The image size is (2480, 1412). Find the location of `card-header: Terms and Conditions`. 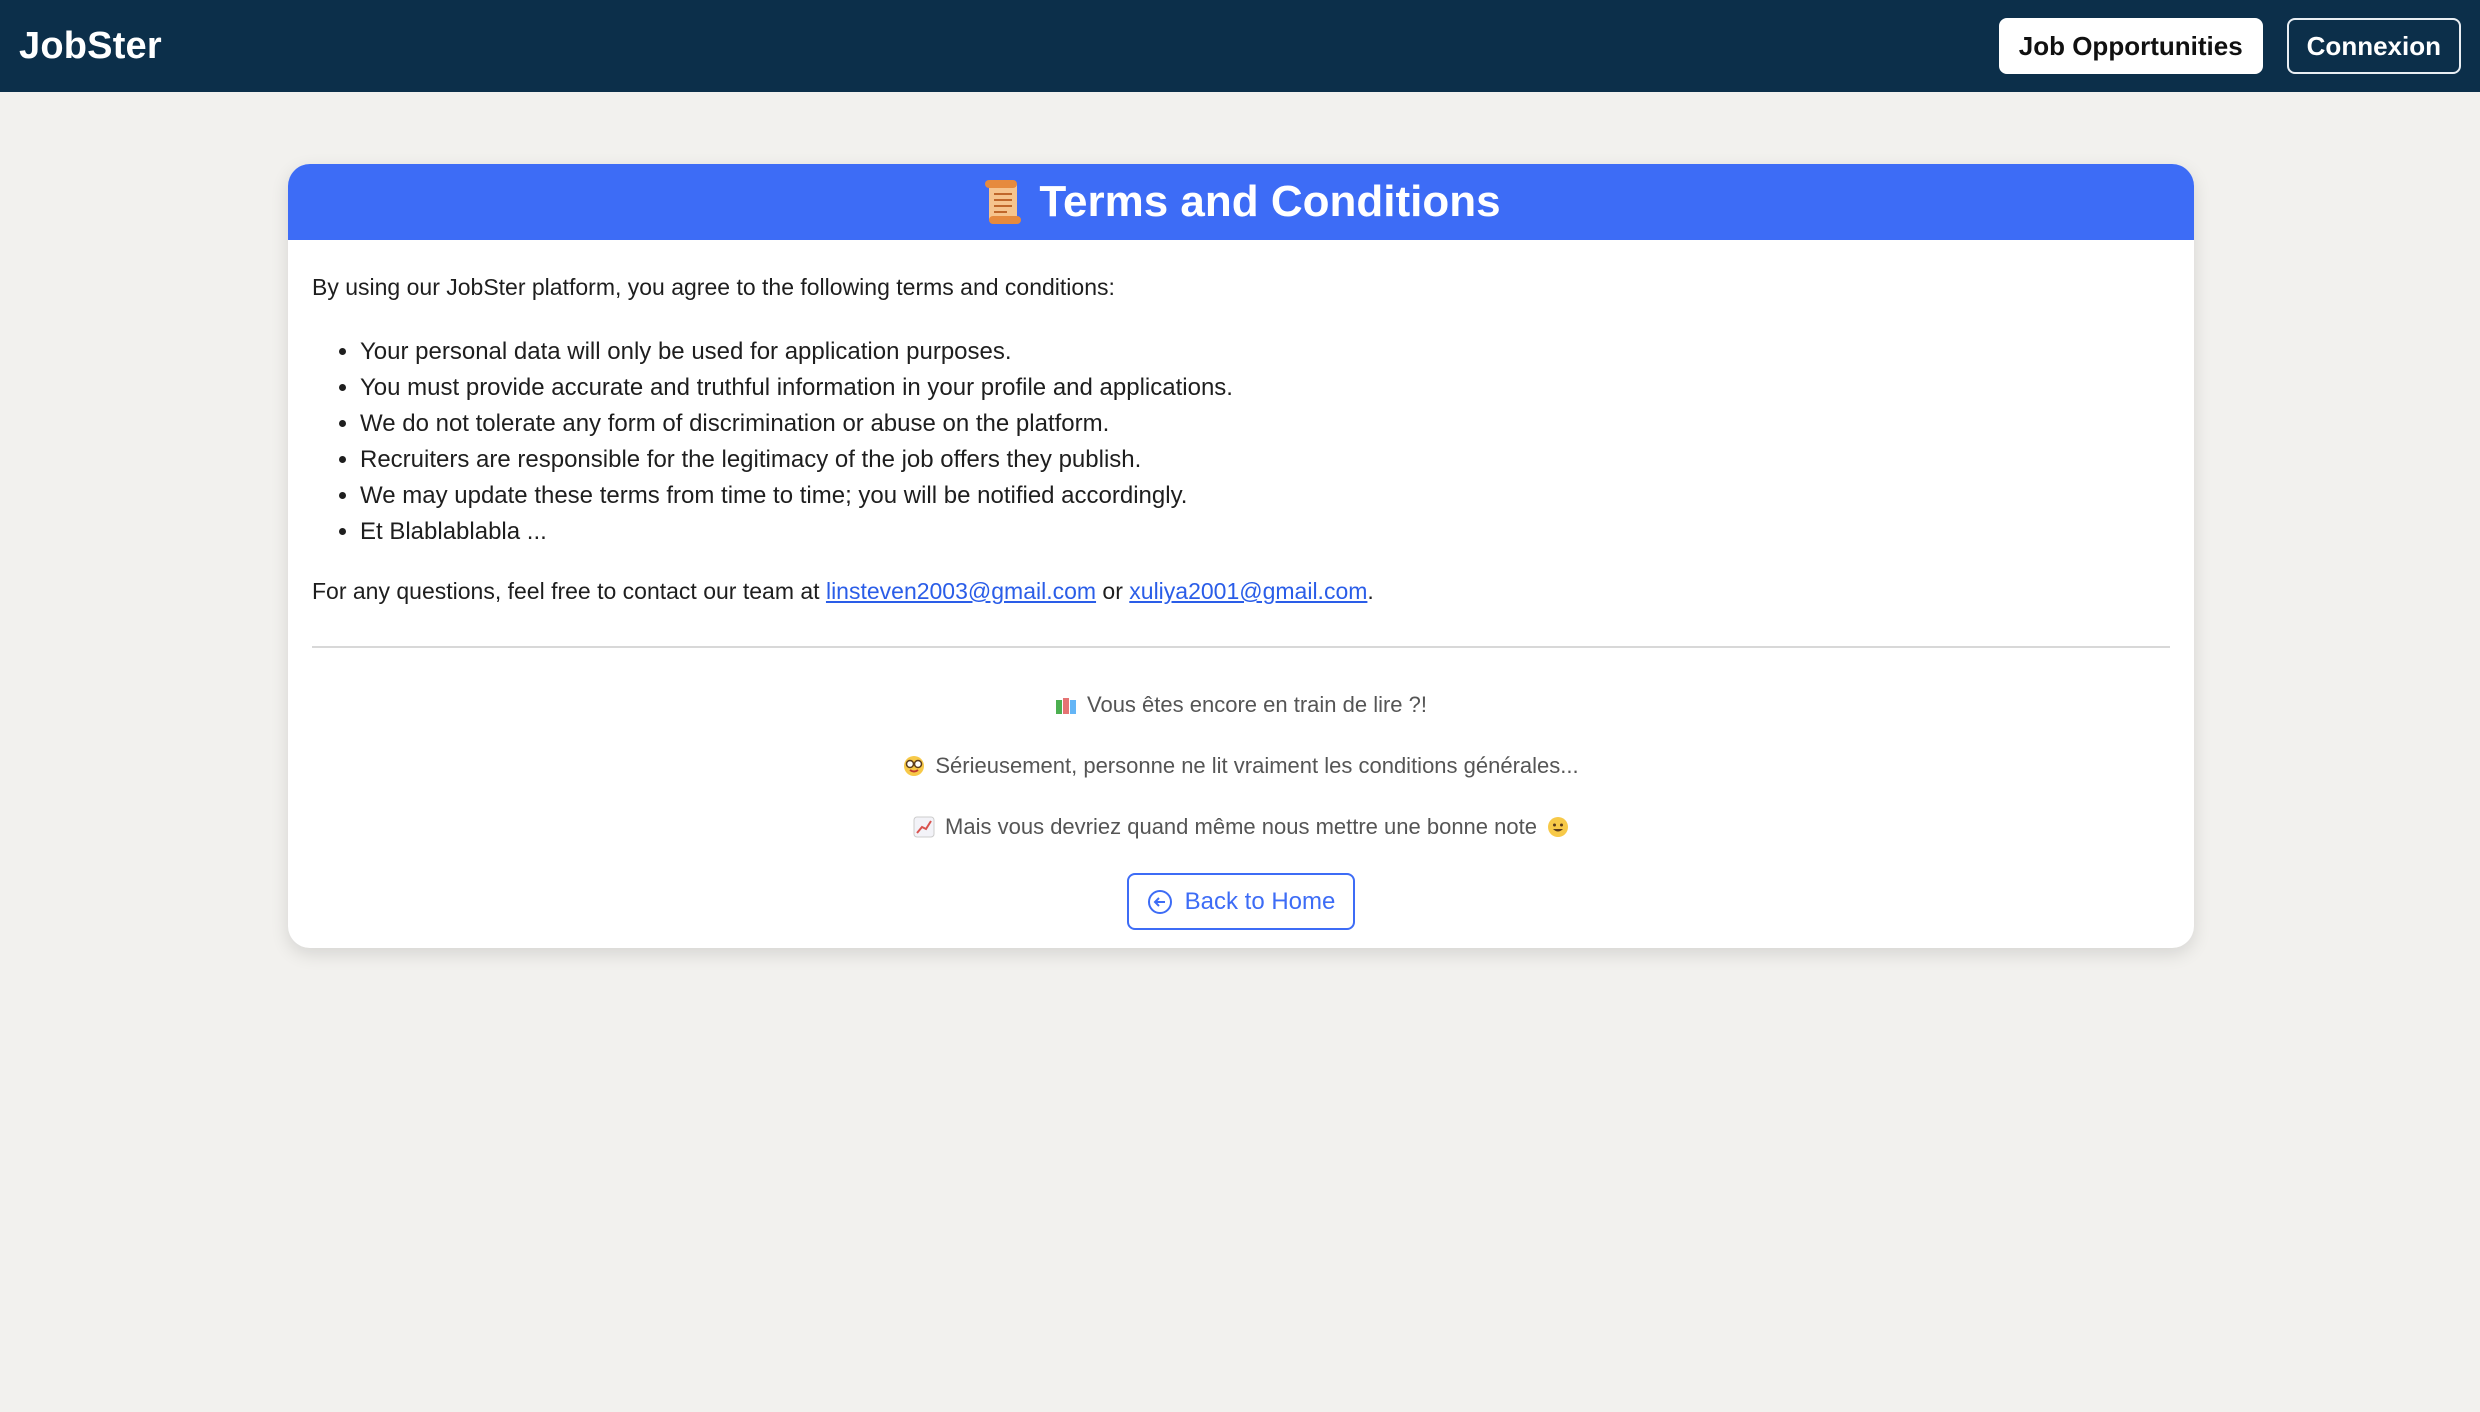

card-header: Terms and Conditions is located at coordinates (1241, 202).